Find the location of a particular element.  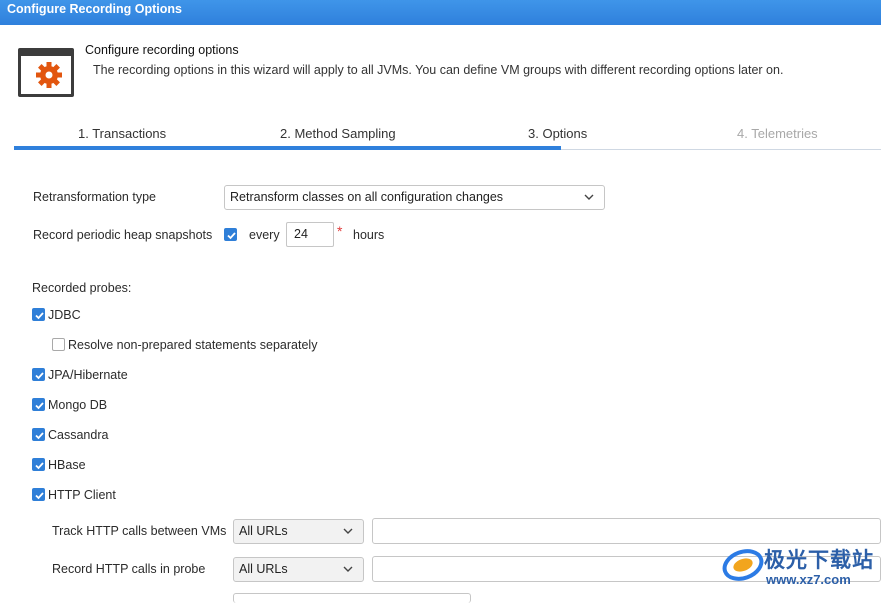

tab-progress-underline is located at coordinates (287, 148).